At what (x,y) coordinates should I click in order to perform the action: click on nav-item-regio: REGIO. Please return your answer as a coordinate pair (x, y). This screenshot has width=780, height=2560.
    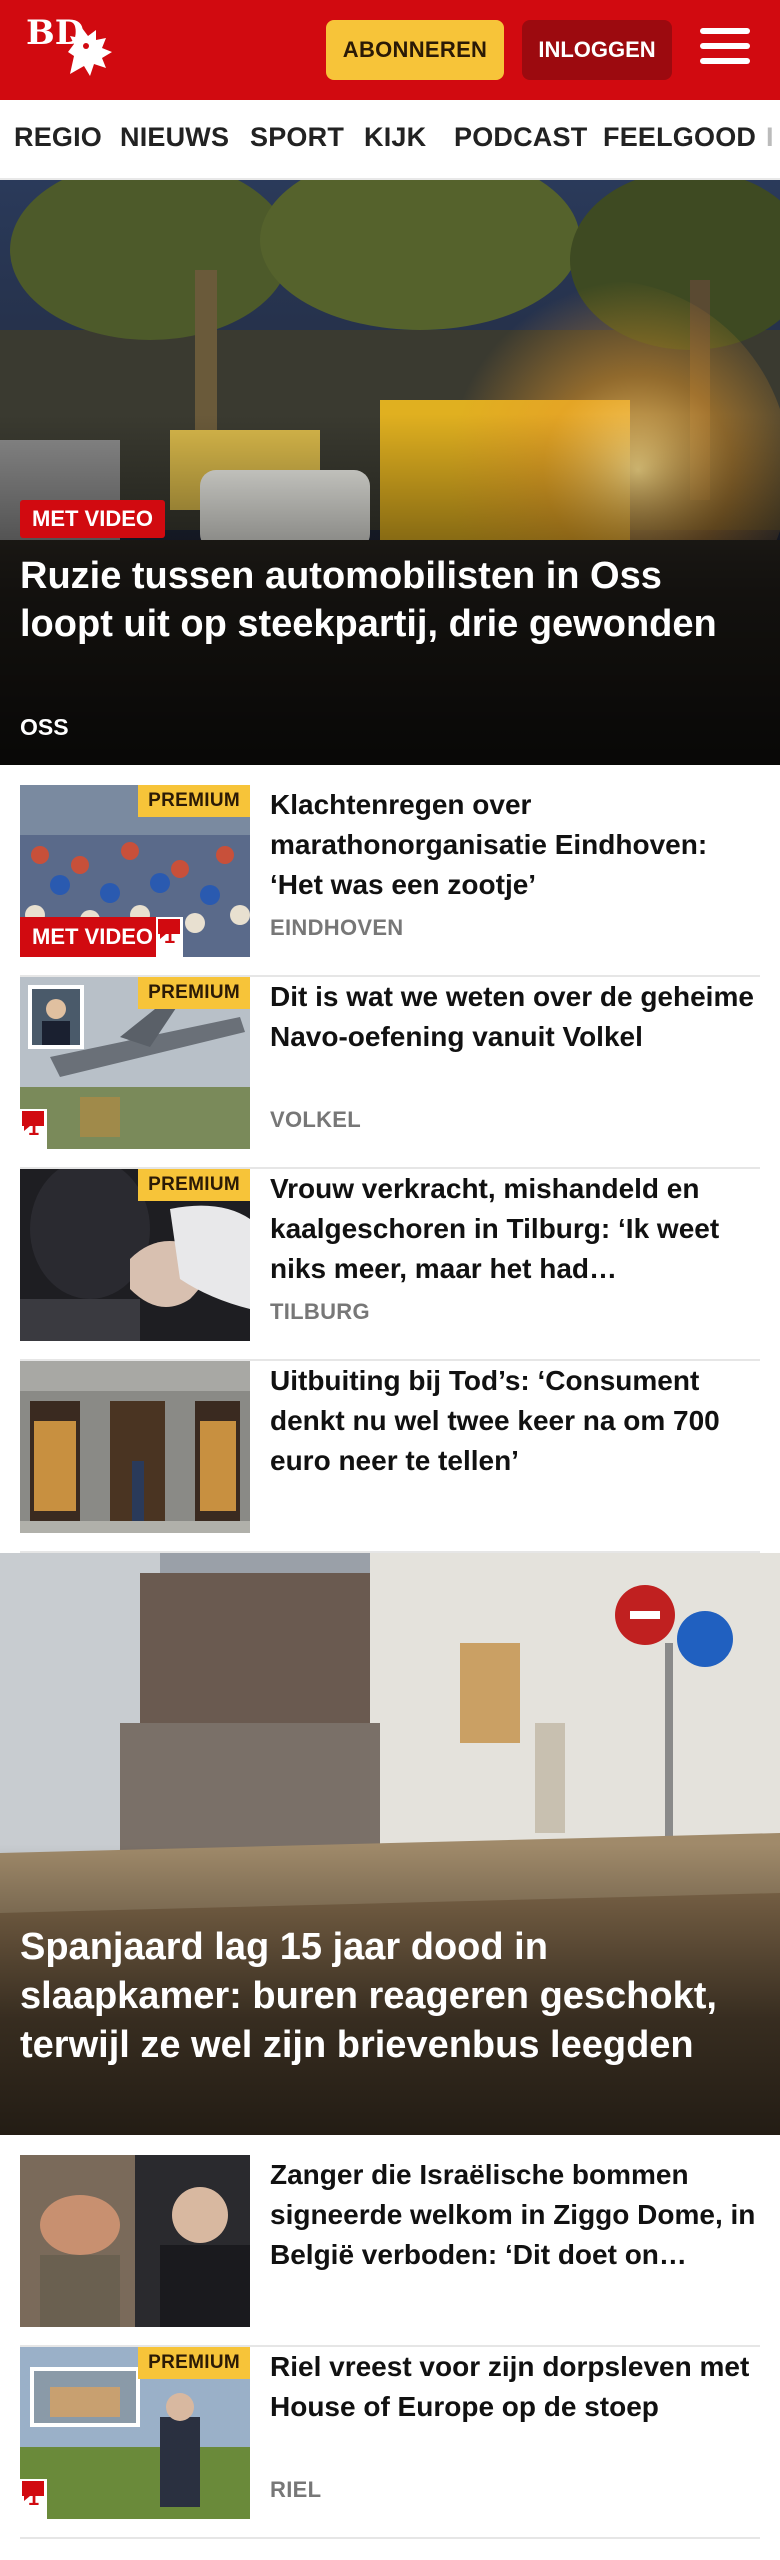
    Looking at the image, I should click on (58, 137).